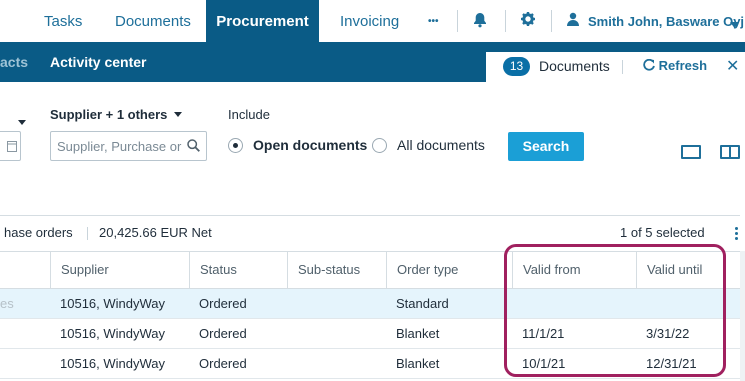 The width and height of the screenshot is (745, 381). What do you see at coordinates (662, 232) in the screenshot?
I see `selection-count: 1 of 5 selected` at bounding box center [662, 232].